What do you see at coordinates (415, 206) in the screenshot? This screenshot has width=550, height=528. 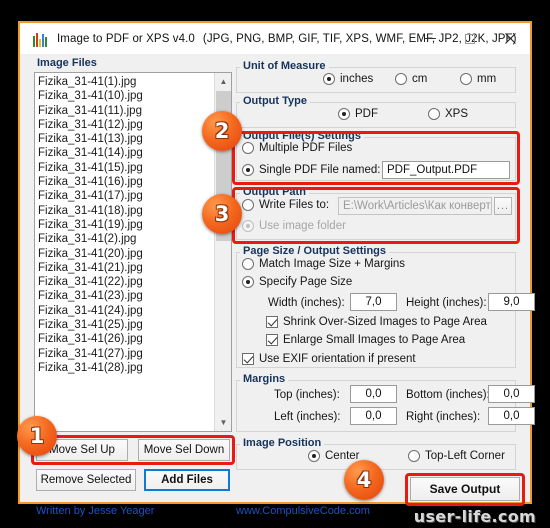 I see `output-path-input: E:\Work\Articles\Как конвертирова` at bounding box center [415, 206].